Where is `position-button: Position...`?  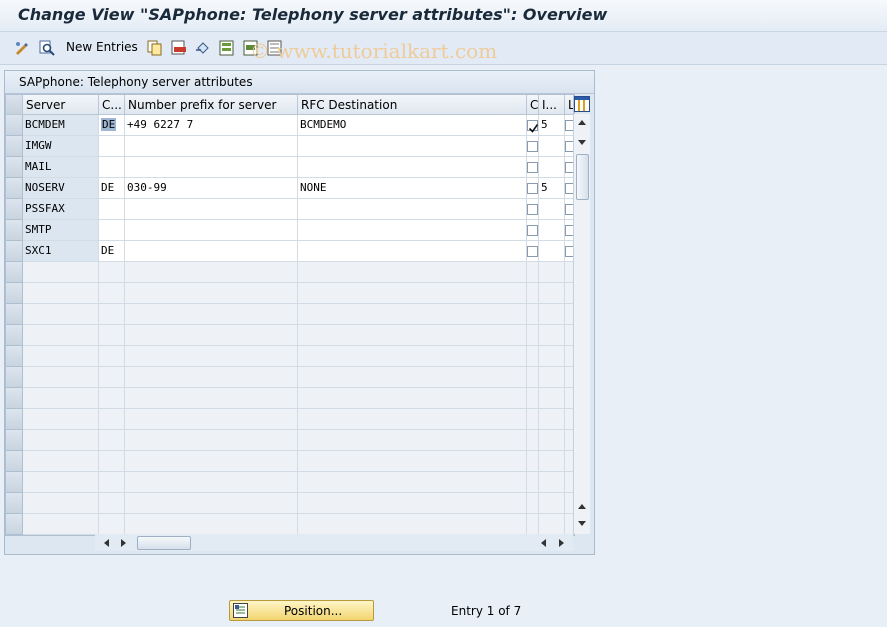
position-button: Position... is located at coordinates (301, 610).